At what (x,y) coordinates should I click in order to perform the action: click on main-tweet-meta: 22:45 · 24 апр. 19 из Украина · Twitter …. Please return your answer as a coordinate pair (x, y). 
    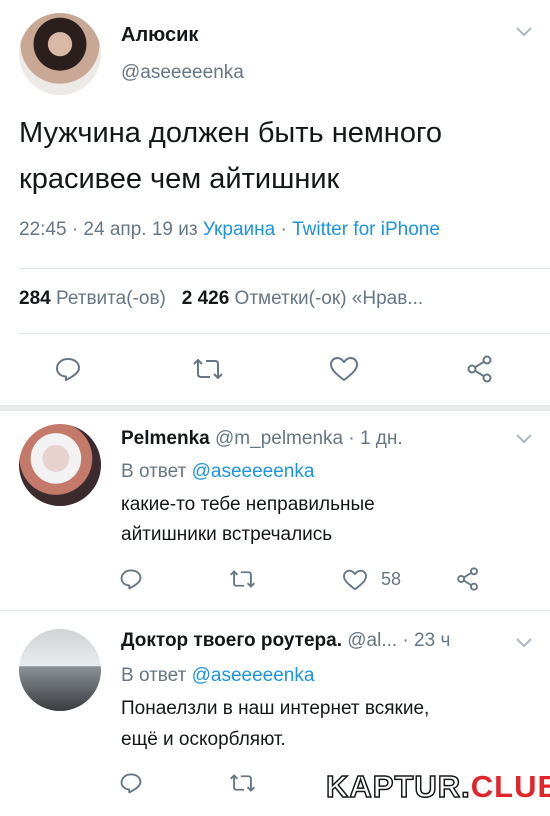
    Looking at the image, I should click on (229, 230).